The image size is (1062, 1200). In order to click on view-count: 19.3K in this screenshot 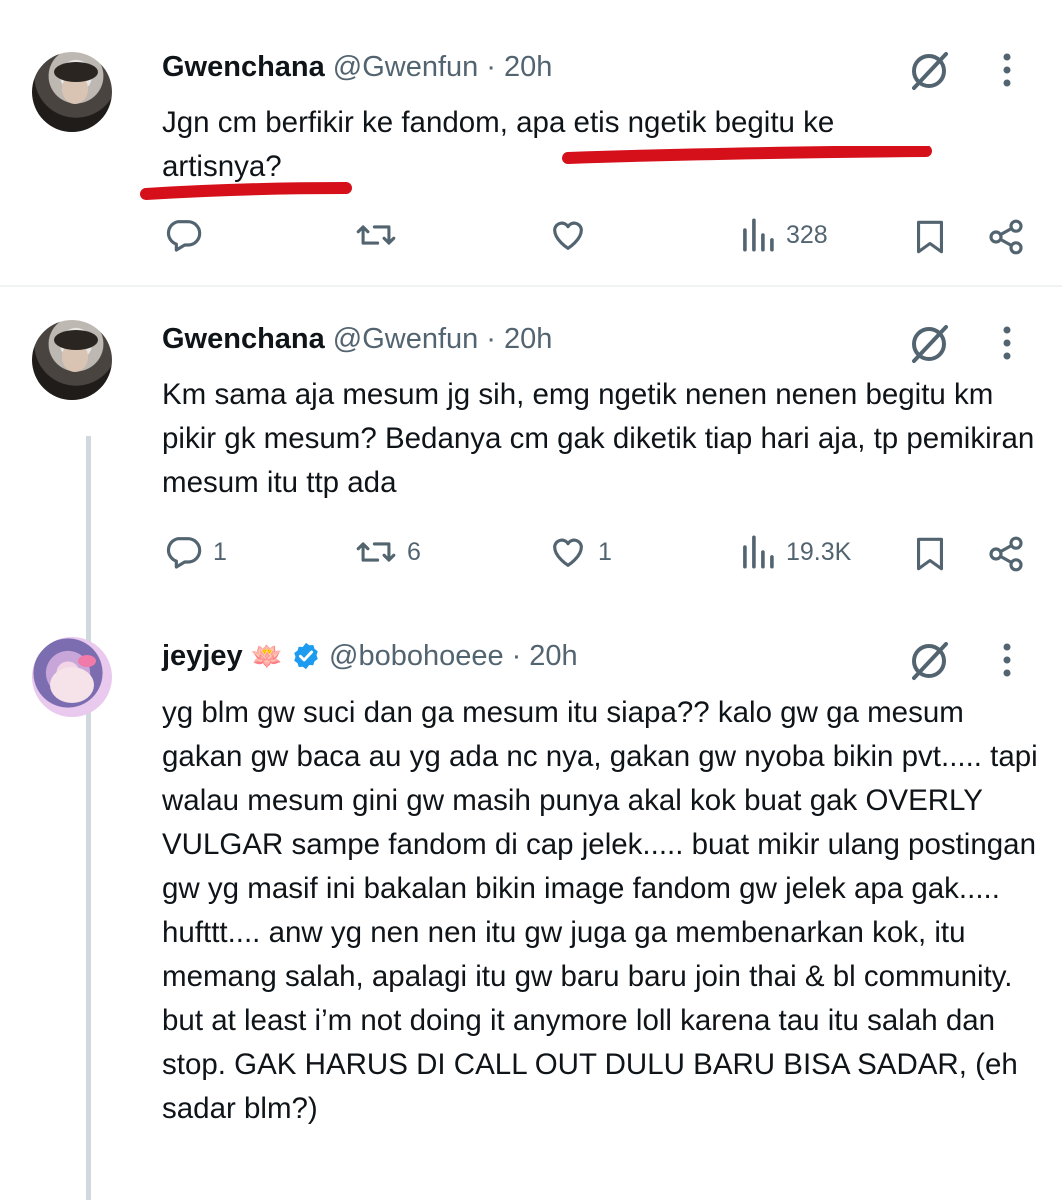, I will do `click(819, 551)`.